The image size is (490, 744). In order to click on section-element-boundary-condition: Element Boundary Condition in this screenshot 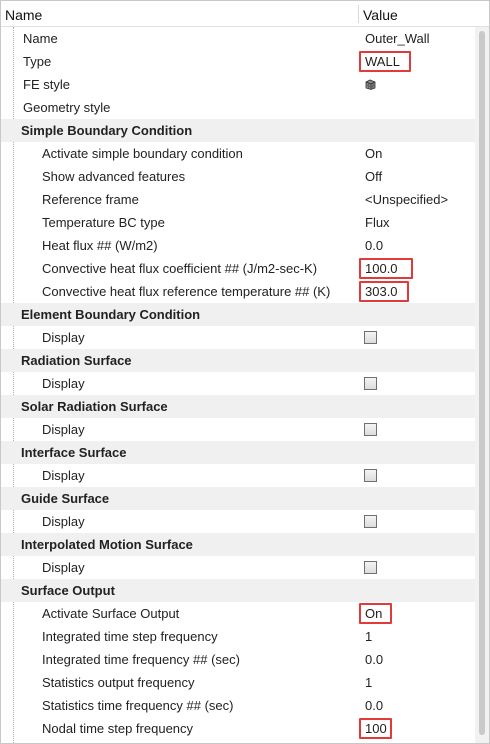, I will do `click(238, 314)`.